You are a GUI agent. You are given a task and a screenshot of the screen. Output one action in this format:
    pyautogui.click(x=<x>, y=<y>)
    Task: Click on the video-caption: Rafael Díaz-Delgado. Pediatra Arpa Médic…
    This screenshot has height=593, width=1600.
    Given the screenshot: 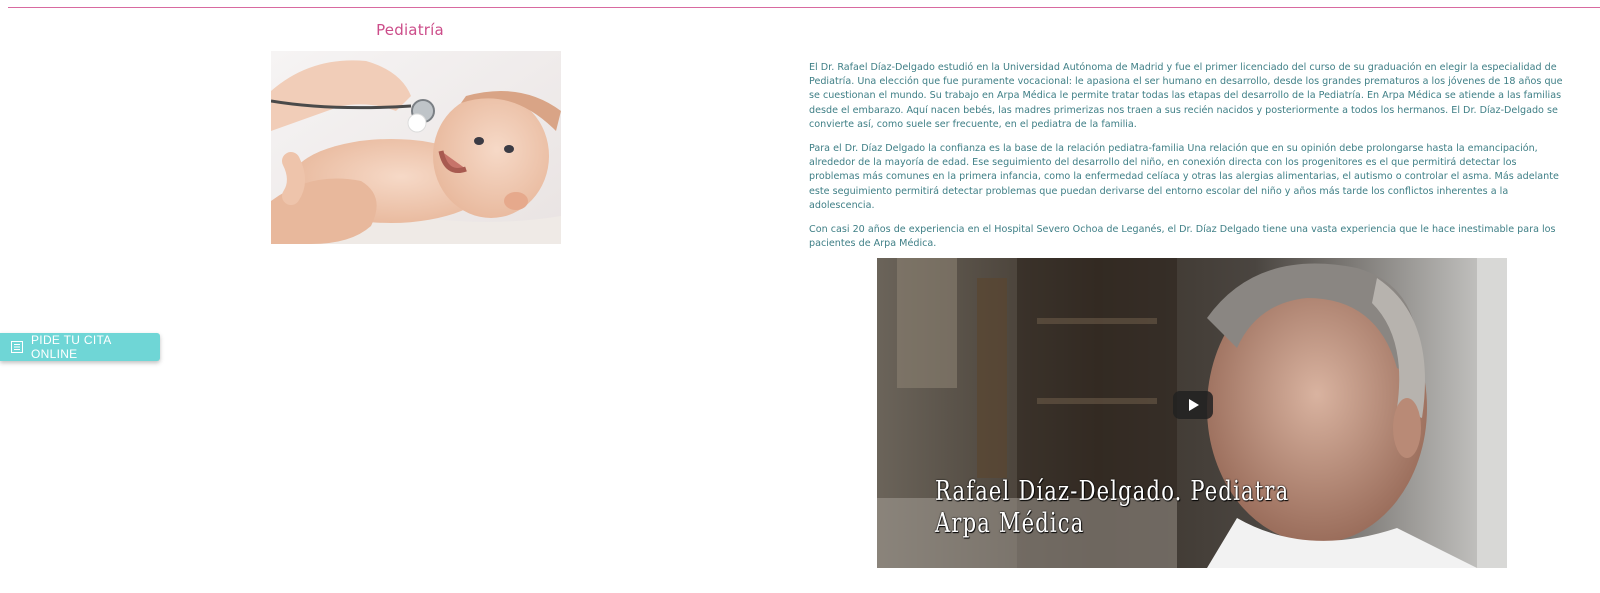 What is the action you would take?
    pyautogui.click(x=1112, y=508)
    